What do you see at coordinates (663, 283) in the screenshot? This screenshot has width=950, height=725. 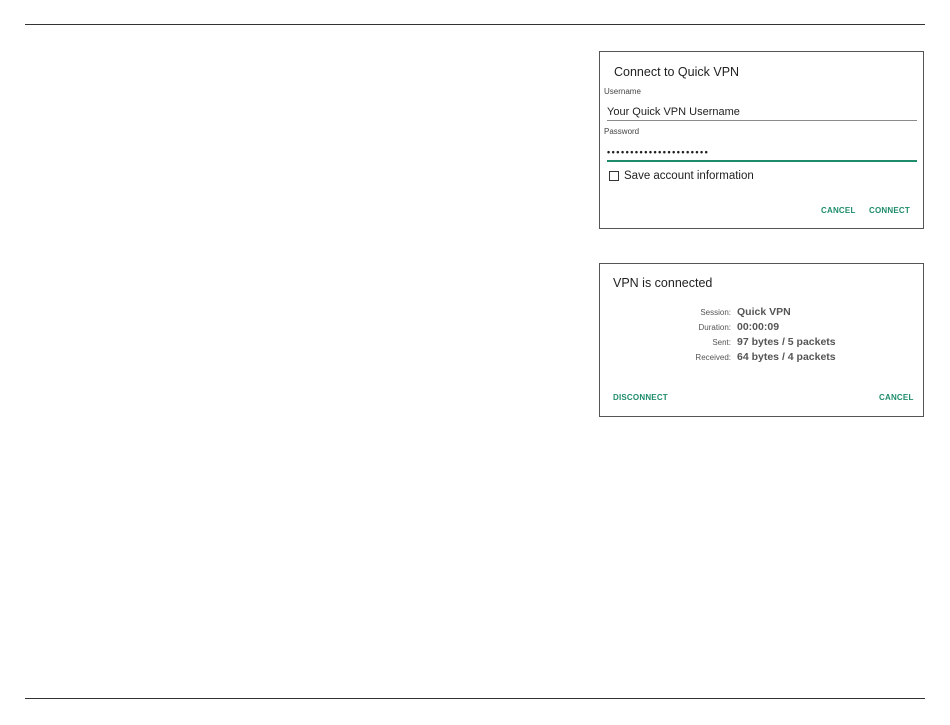 I see `status-dialog-title: VPN is connected` at bounding box center [663, 283].